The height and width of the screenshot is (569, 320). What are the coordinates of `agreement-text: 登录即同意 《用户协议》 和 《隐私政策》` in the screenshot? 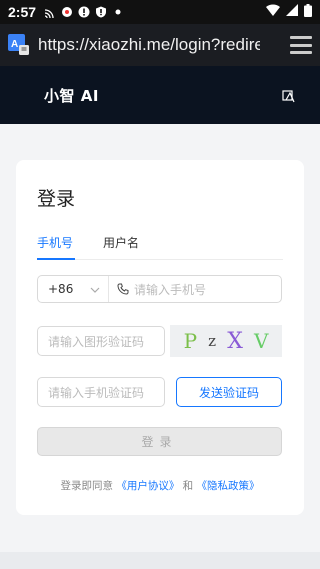 It's located at (160, 485).